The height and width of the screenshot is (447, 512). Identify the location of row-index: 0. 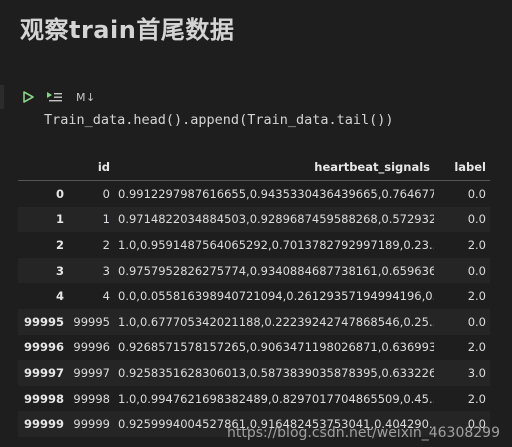
(43, 193).